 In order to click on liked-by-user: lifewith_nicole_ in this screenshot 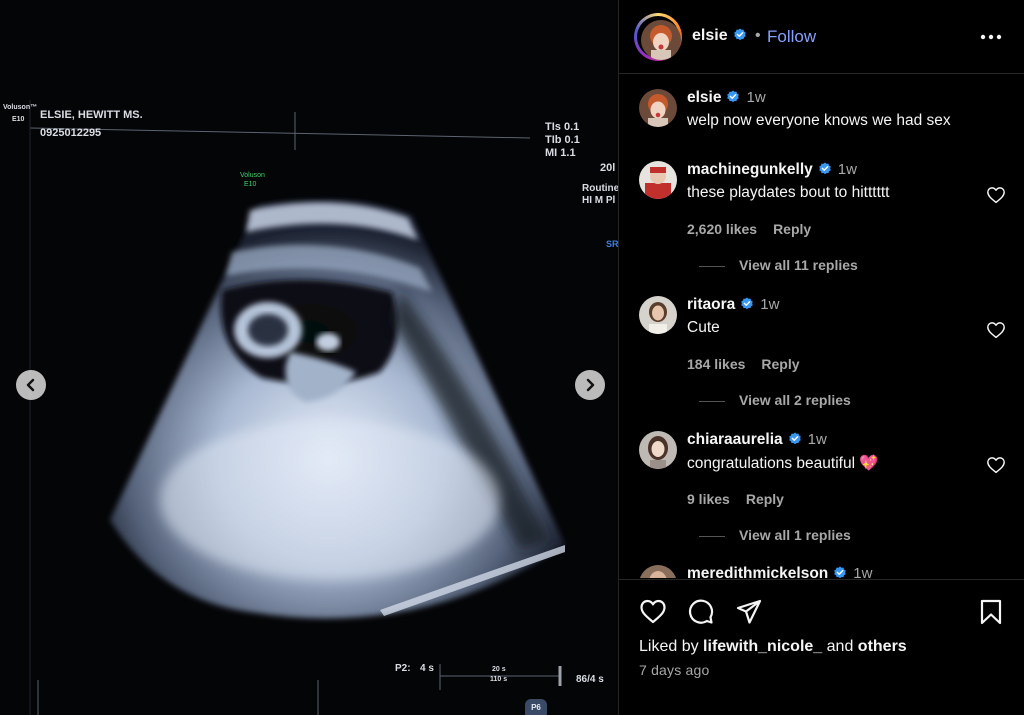, I will do `click(762, 646)`.